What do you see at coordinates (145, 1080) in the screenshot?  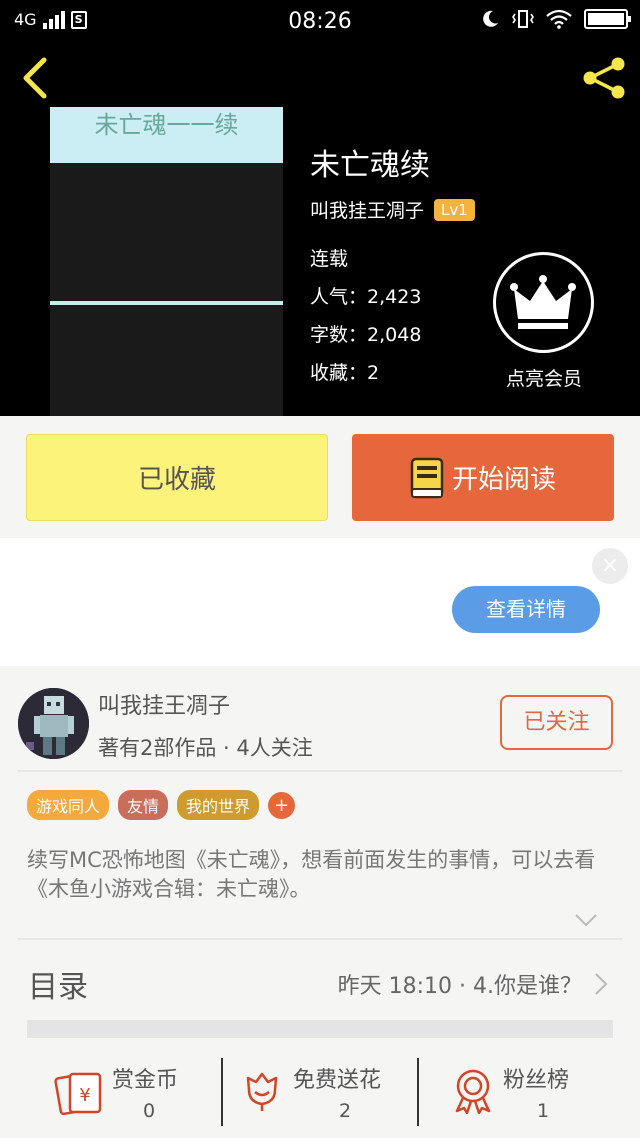 I see `reward-label: 赏金币` at bounding box center [145, 1080].